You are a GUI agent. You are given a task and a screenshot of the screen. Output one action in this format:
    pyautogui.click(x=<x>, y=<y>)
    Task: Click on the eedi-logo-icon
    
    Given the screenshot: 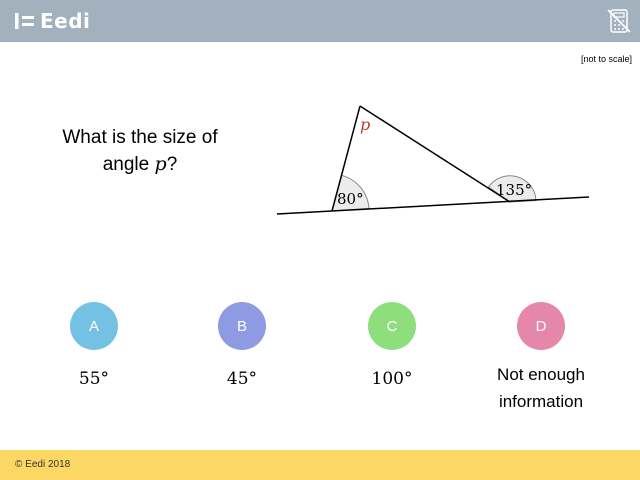 What is the action you would take?
    pyautogui.click(x=24, y=21)
    